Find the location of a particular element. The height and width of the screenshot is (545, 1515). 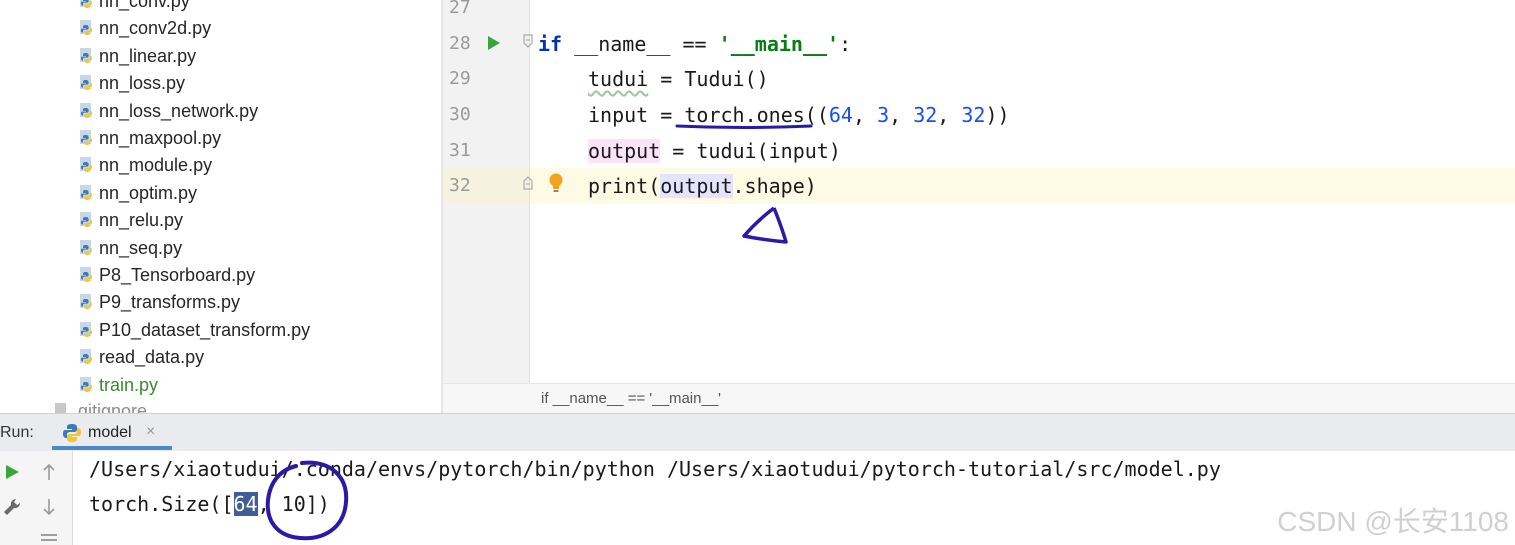

bulb-icon is located at coordinates (556, 183).